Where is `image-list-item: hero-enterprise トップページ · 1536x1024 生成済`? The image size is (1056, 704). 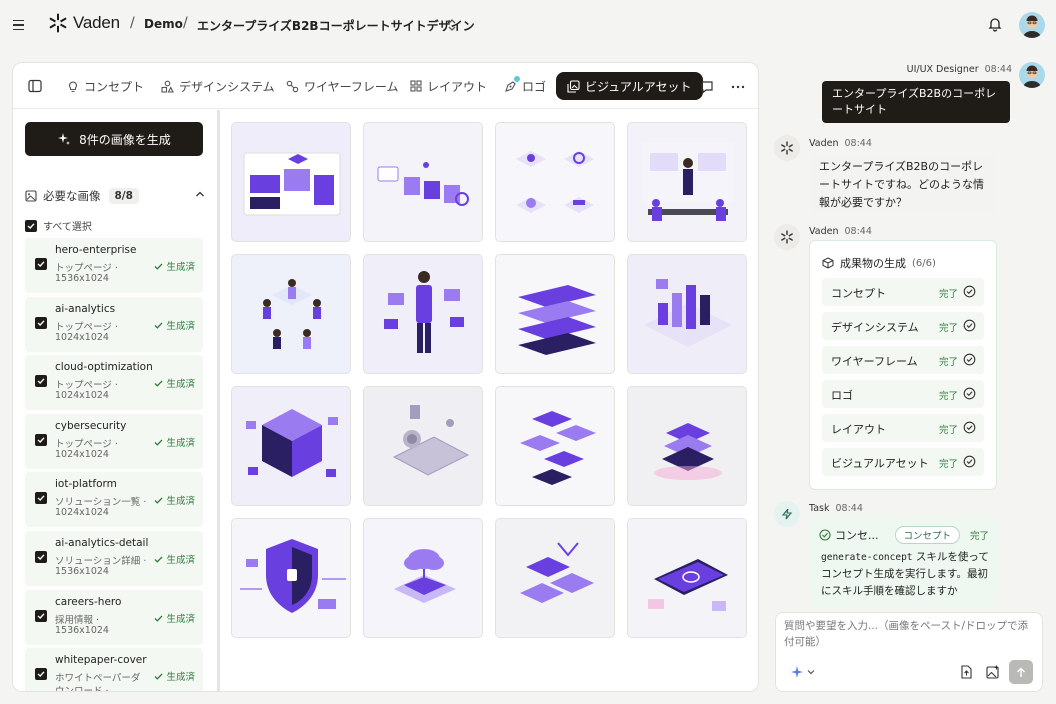 image-list-item: hero-enterprise トップページ · 1536x1024 生成済 is located at coordinates (114, 265).